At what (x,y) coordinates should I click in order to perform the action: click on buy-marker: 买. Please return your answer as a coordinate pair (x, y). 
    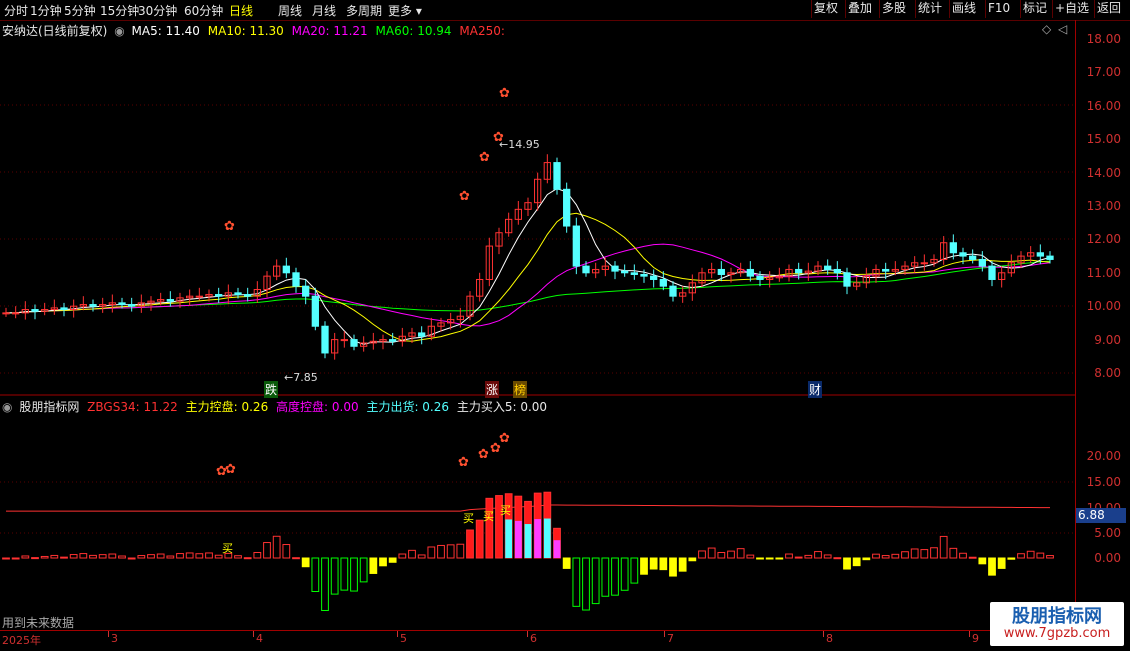
    Looking at the image, I should click on (468, 518).